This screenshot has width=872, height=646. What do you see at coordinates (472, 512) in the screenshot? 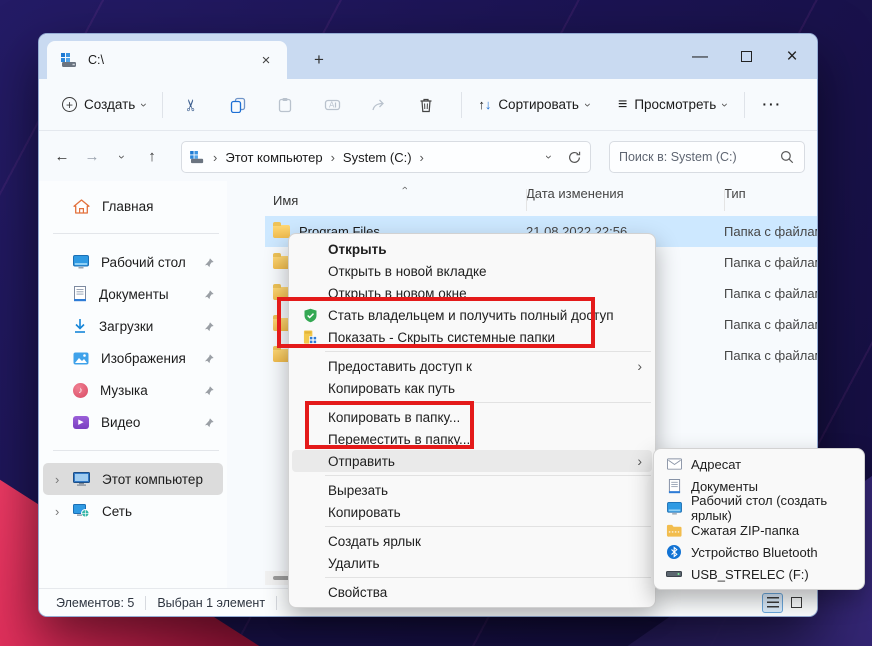
I see `menu-item-copy: Копировать` at bounding box center [472, 512].